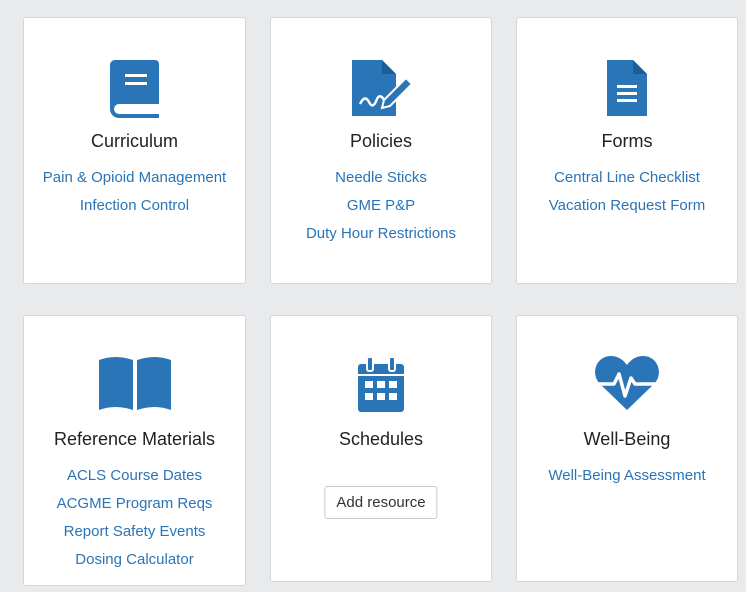  I want to click on link-duty-hour-restrictions: Duty Hour Restrictions, so click(381, 234).